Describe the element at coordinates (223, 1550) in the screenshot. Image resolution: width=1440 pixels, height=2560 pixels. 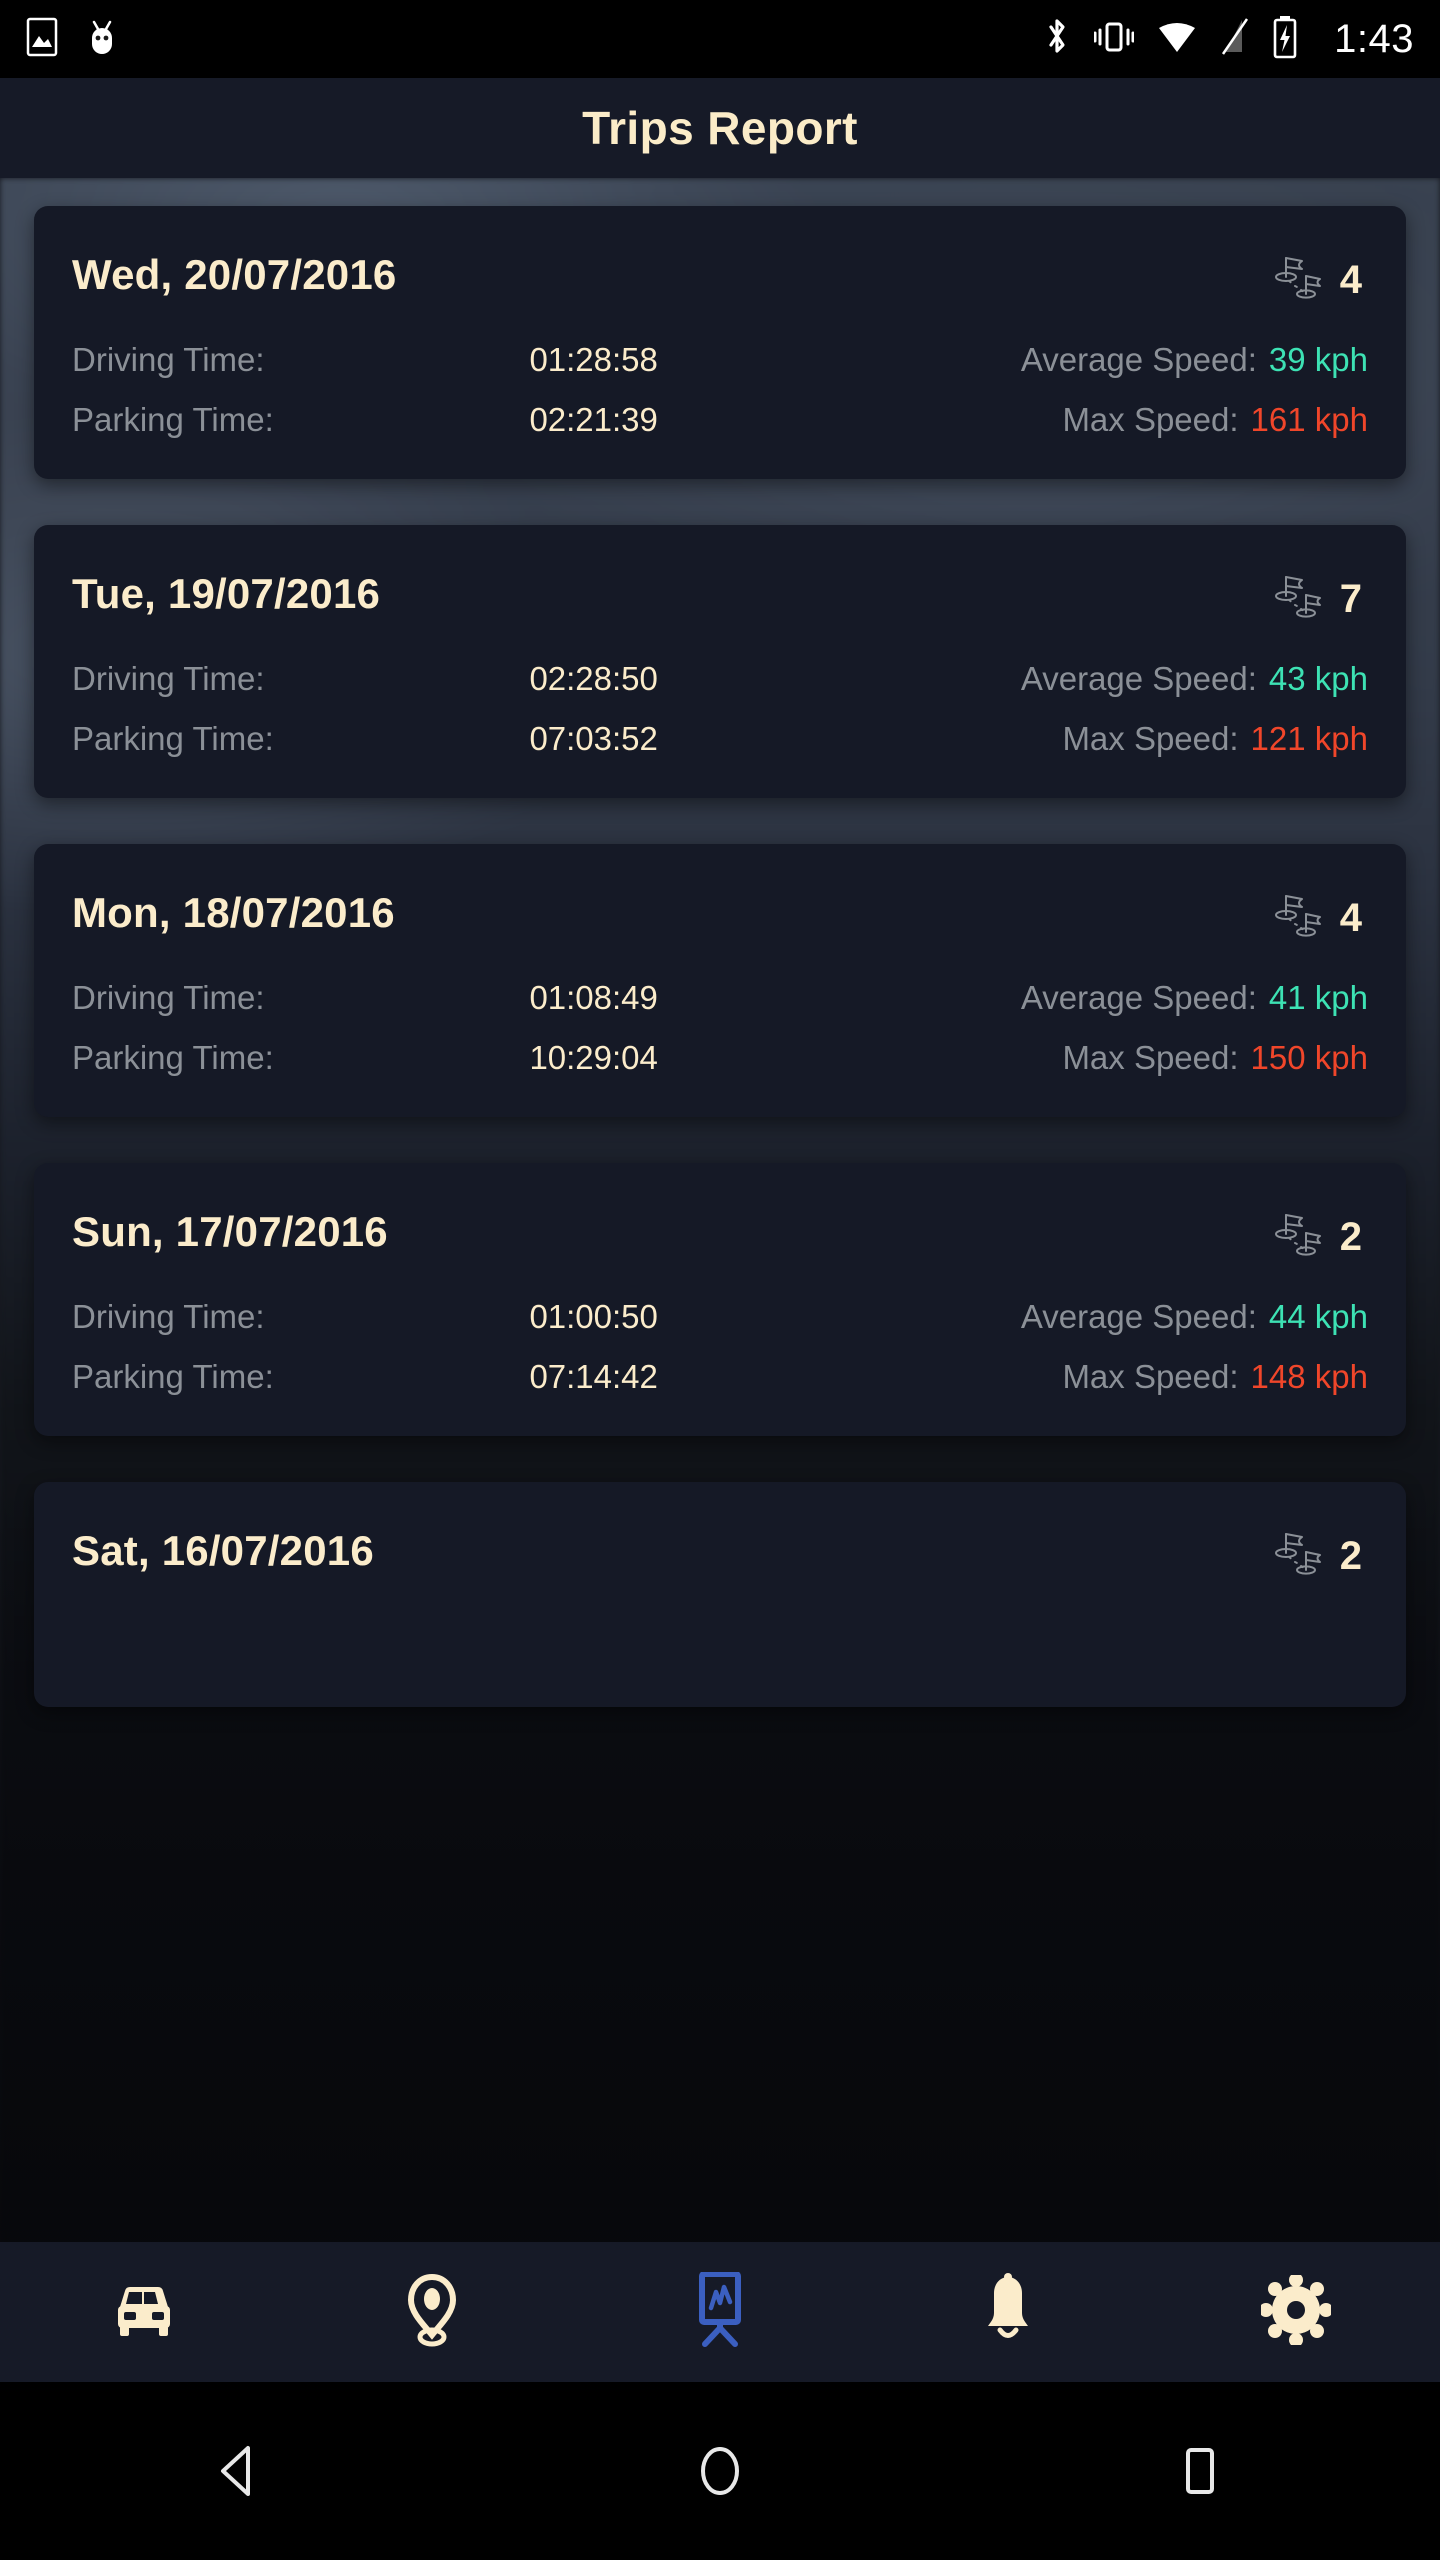
I see `trip-date: Sat, 16/07/2016` at that location.